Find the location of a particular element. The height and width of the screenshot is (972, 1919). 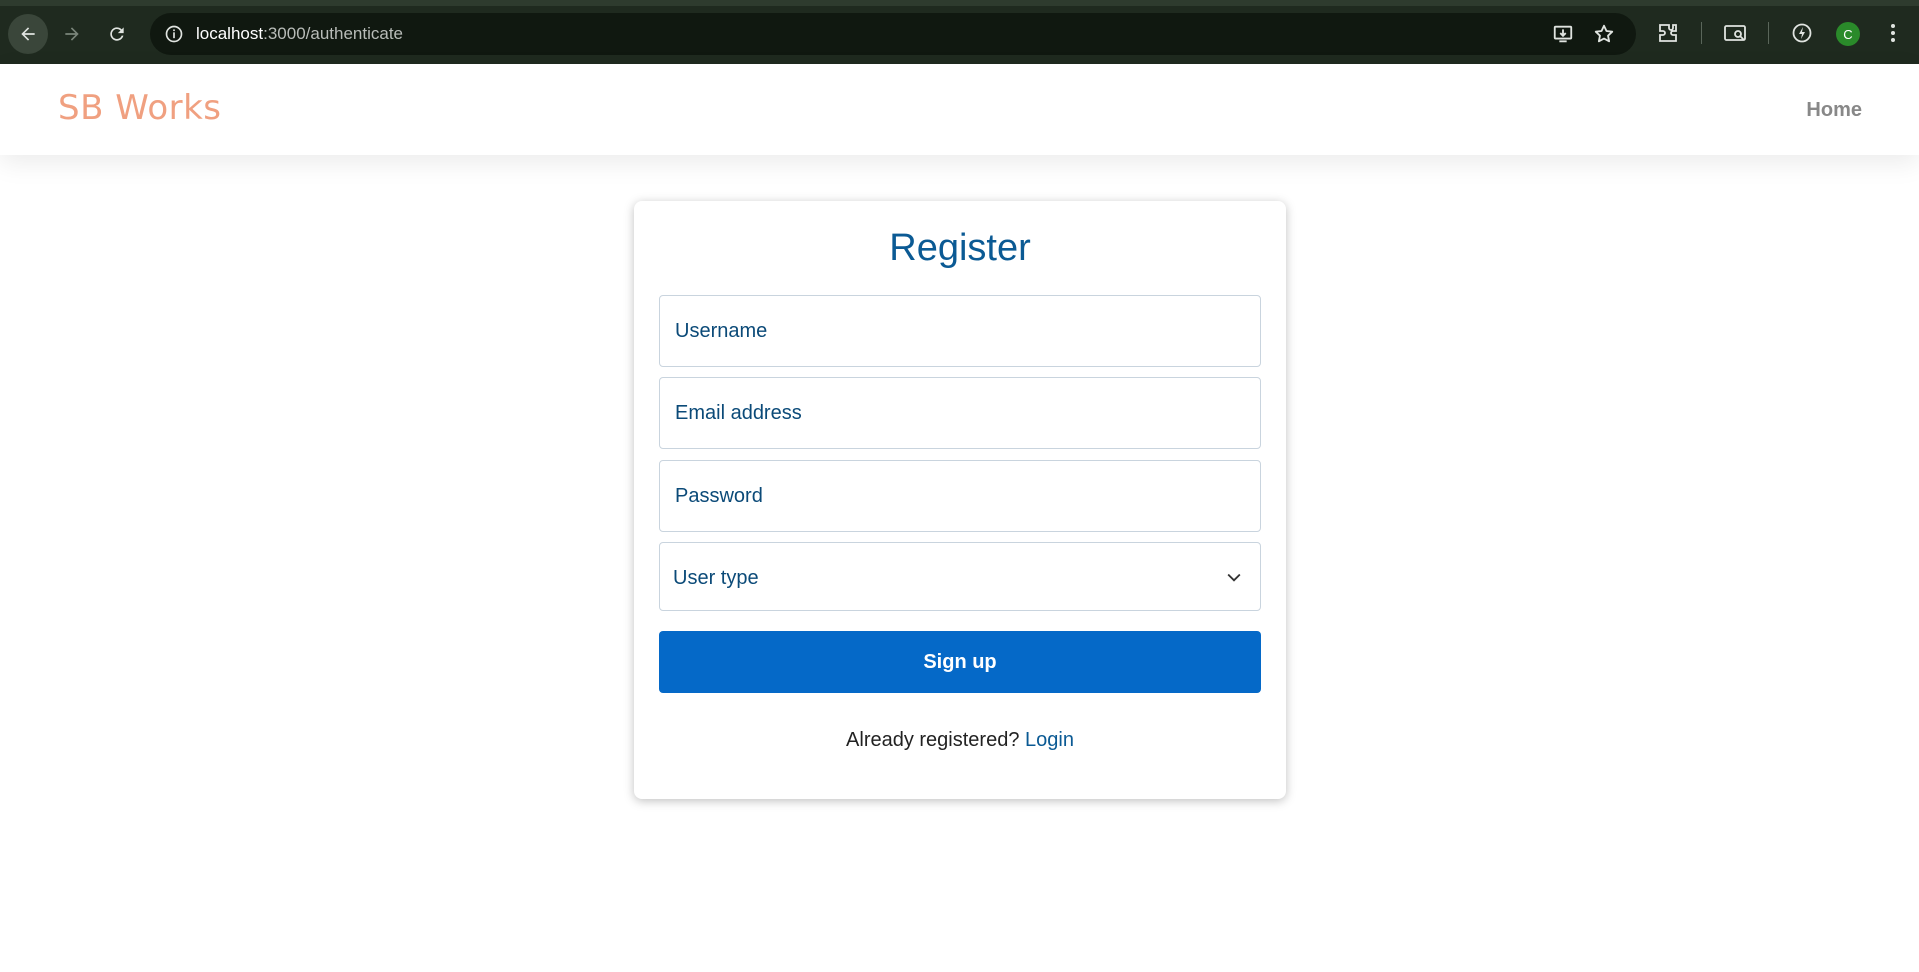

reload-icon is located at coordinates (117, 34).